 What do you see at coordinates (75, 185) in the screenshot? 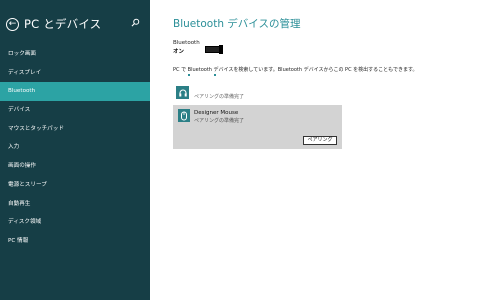
I see `sidebar-item-power-sleep: 電源とスリープ` at bounding box center [75, 185].